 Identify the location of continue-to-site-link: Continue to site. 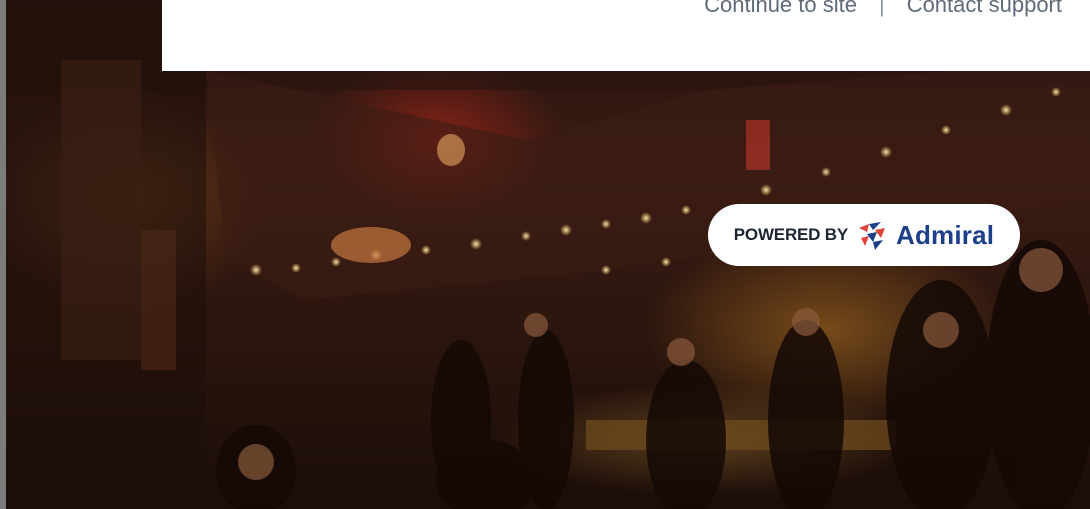
(780, 8).